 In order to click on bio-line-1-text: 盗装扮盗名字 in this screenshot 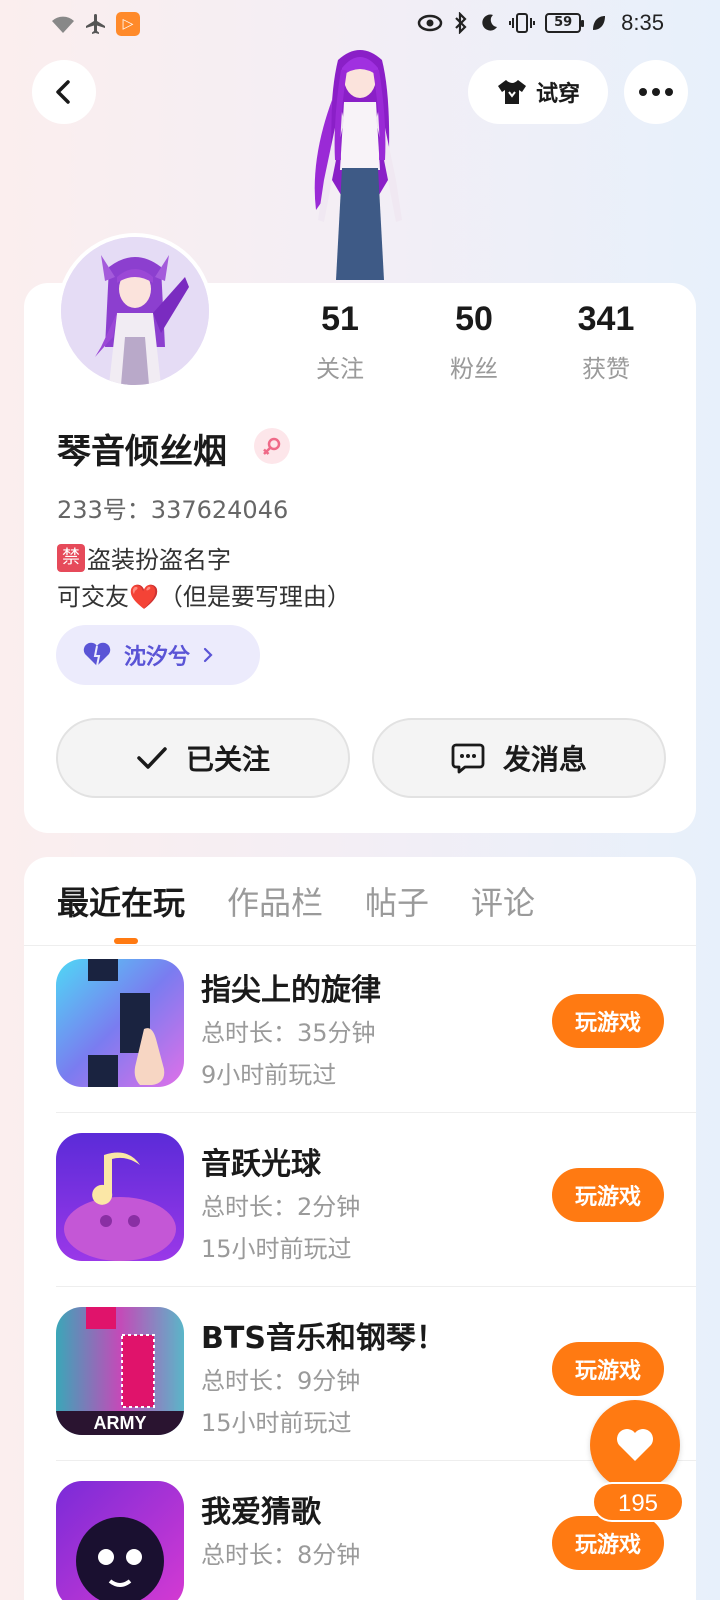, I will do `click(159, 560)`.